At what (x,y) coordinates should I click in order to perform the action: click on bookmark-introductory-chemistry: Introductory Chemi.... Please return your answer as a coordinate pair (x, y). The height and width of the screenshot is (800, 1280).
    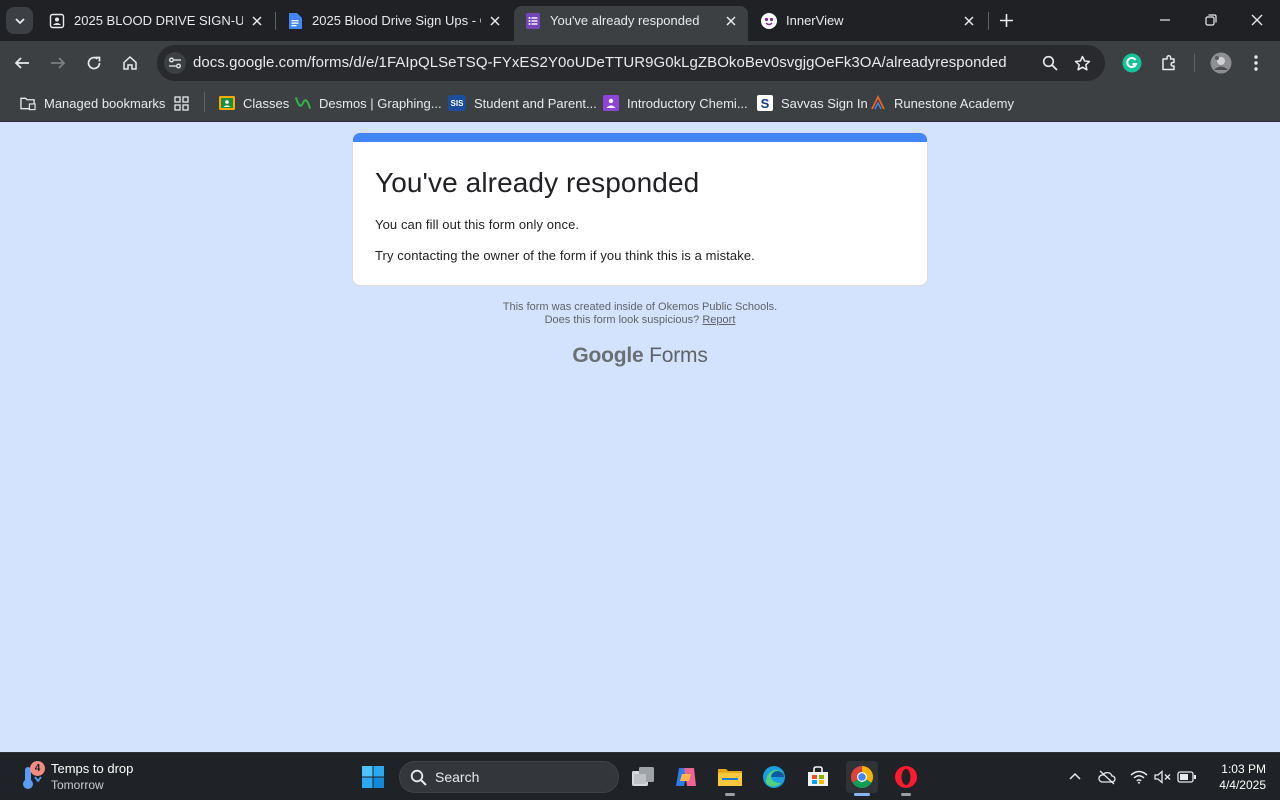
    Looking at the image, I should click on (675, 103).